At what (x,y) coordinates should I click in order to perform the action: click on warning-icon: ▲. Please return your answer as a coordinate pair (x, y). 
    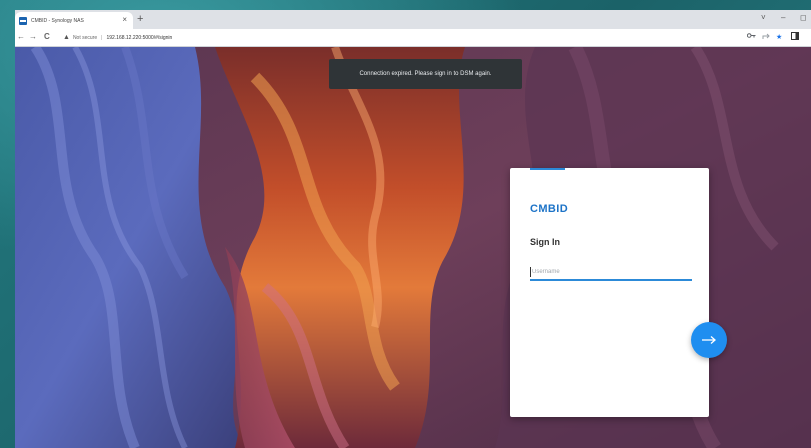
    Looking at the image, I should click on (66, 37).